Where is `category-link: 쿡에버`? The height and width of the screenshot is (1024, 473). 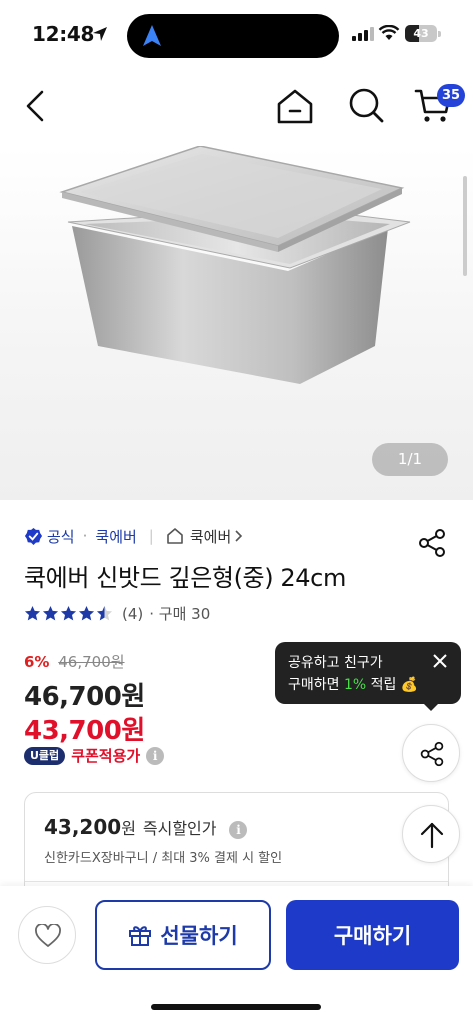
category-link: 쿡에버 is located at coordinates (204, 536).